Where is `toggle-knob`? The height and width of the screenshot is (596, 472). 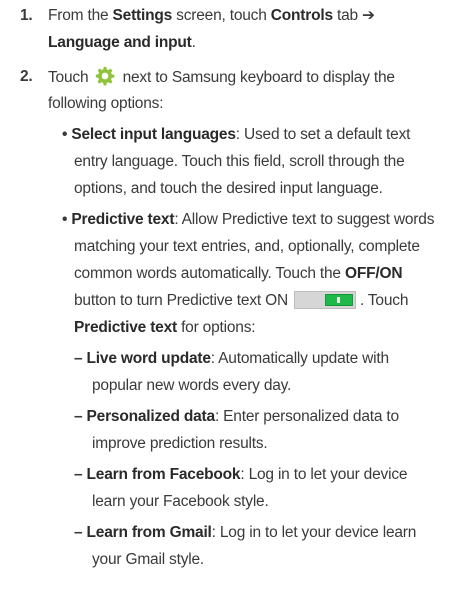
toggle-knob is located at coordinates (338, 300).